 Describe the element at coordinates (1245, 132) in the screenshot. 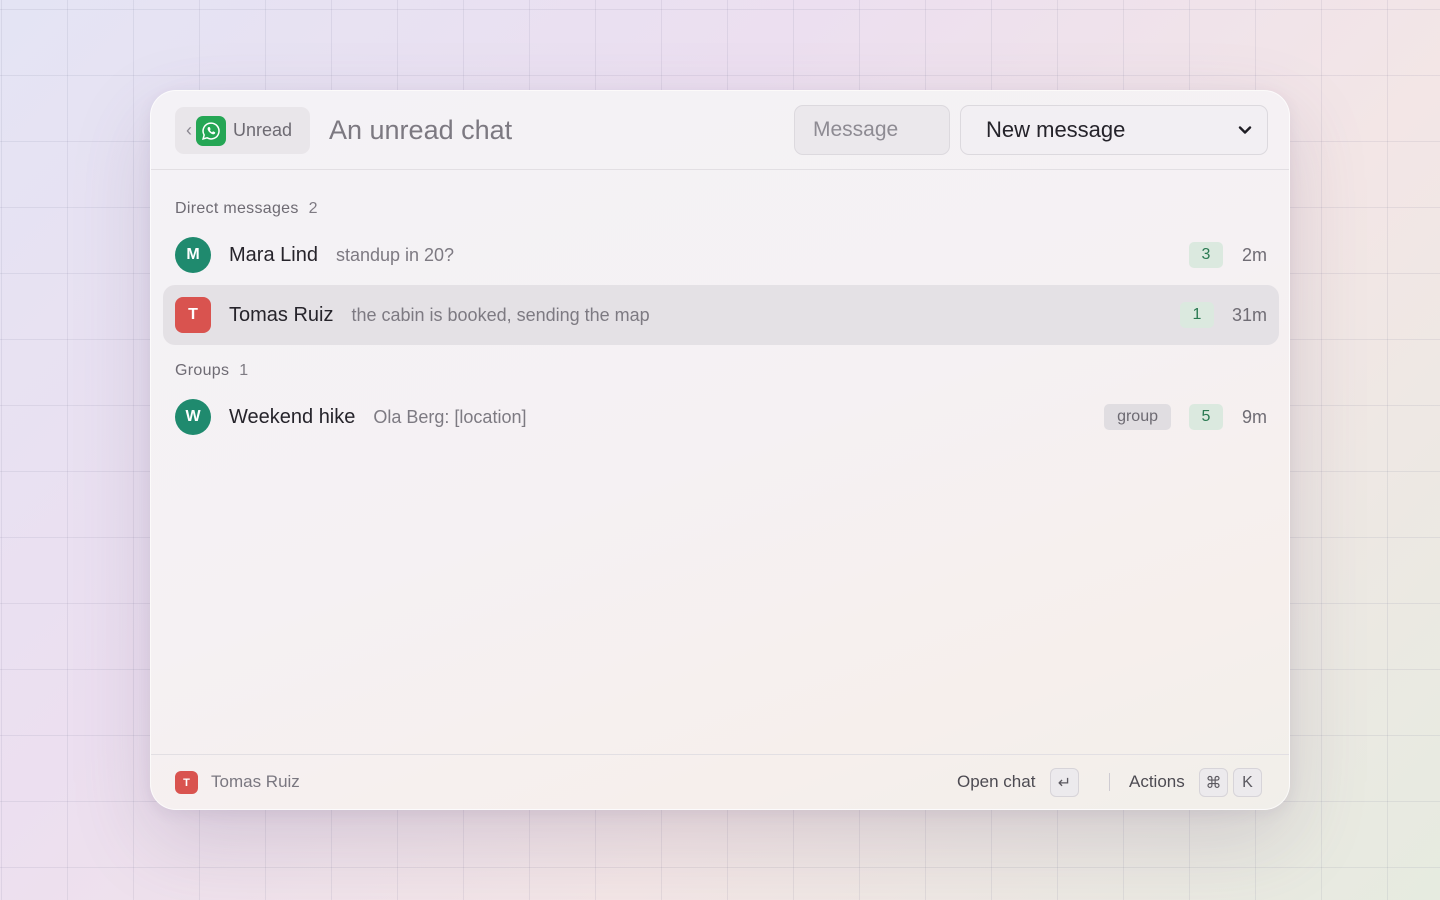

I see `chevron-down-icon` at that location.